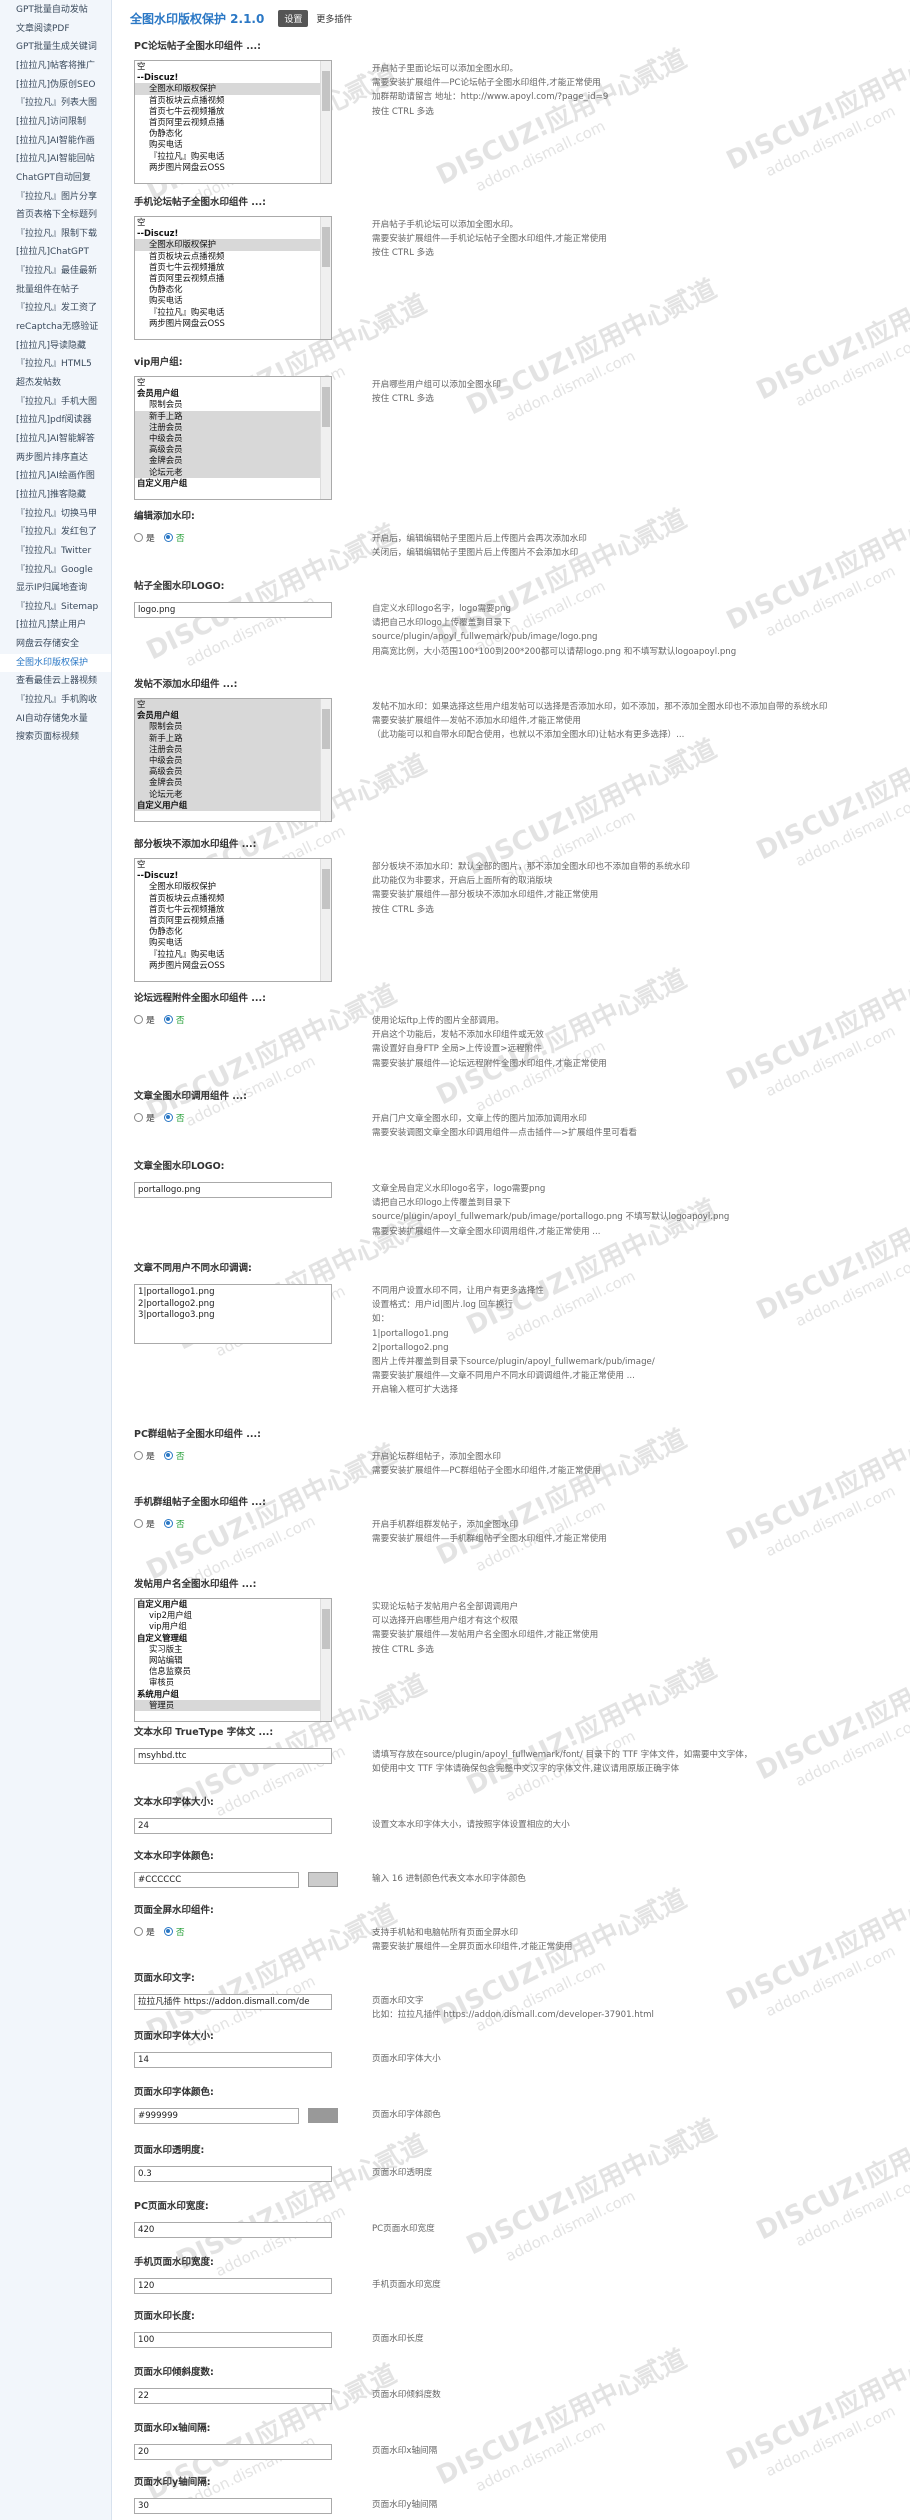  Describe the element at coordinates (55, 47) in the screenshot. I see `sidebar-item: GPT批量生成关键词` at that location.